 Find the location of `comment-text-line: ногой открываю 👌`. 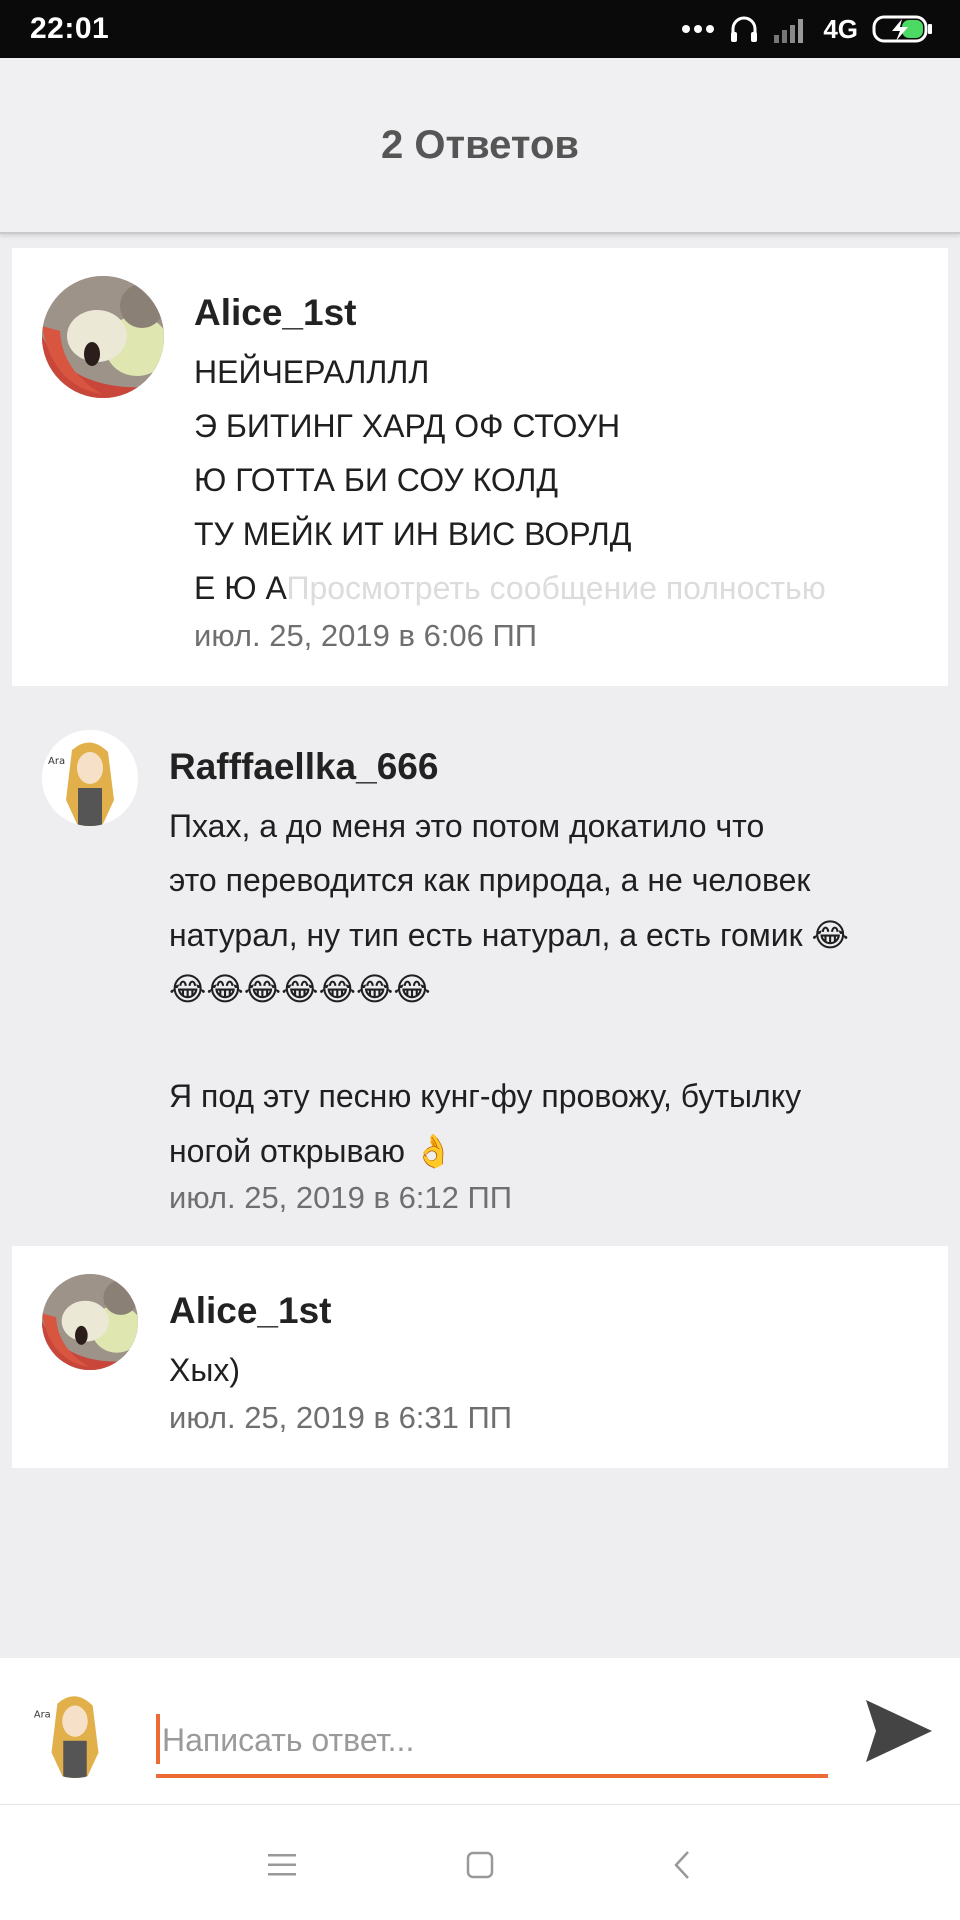

comment-text-line: ногой открываю 👌 is located at coordinates (311, 1151).